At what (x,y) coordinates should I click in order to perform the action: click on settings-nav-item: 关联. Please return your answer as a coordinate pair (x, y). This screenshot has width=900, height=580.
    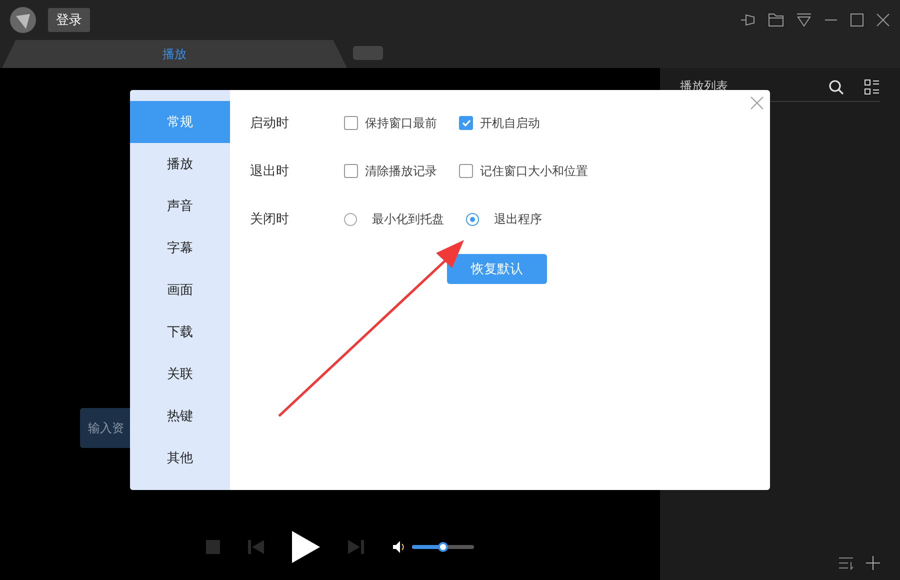
    Looking at the image, I should click on (180, 374).